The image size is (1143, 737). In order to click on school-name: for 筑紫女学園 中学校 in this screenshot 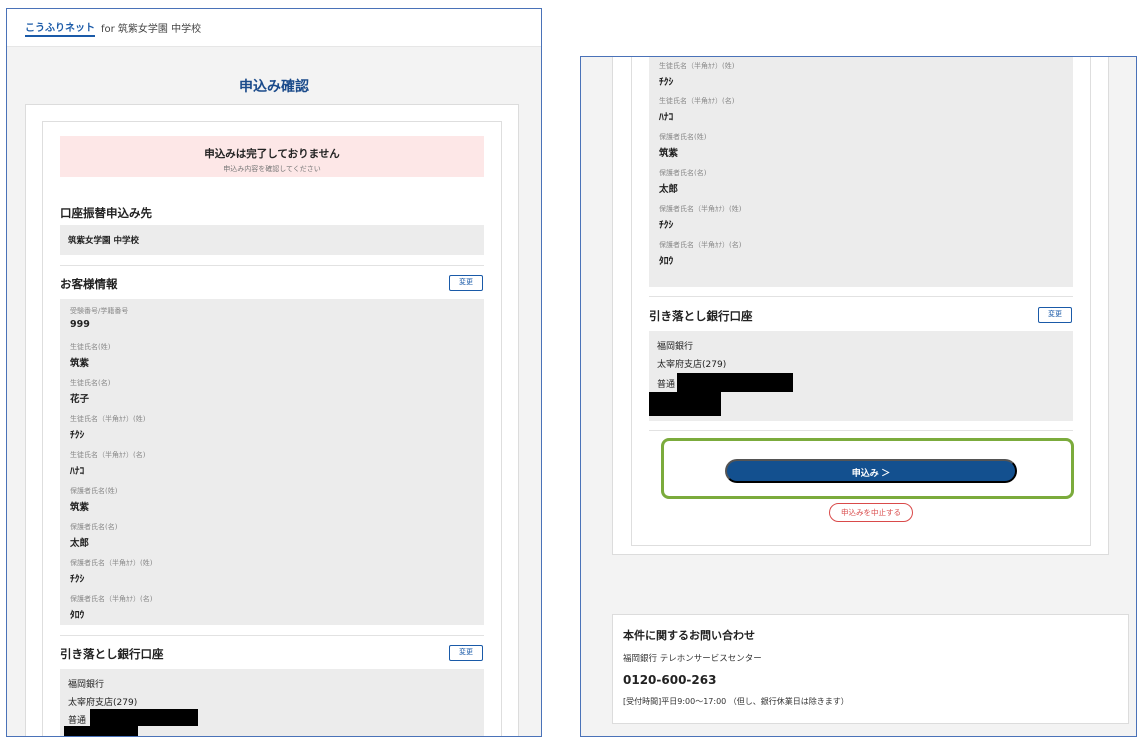, I will do `click(151, 29)`.